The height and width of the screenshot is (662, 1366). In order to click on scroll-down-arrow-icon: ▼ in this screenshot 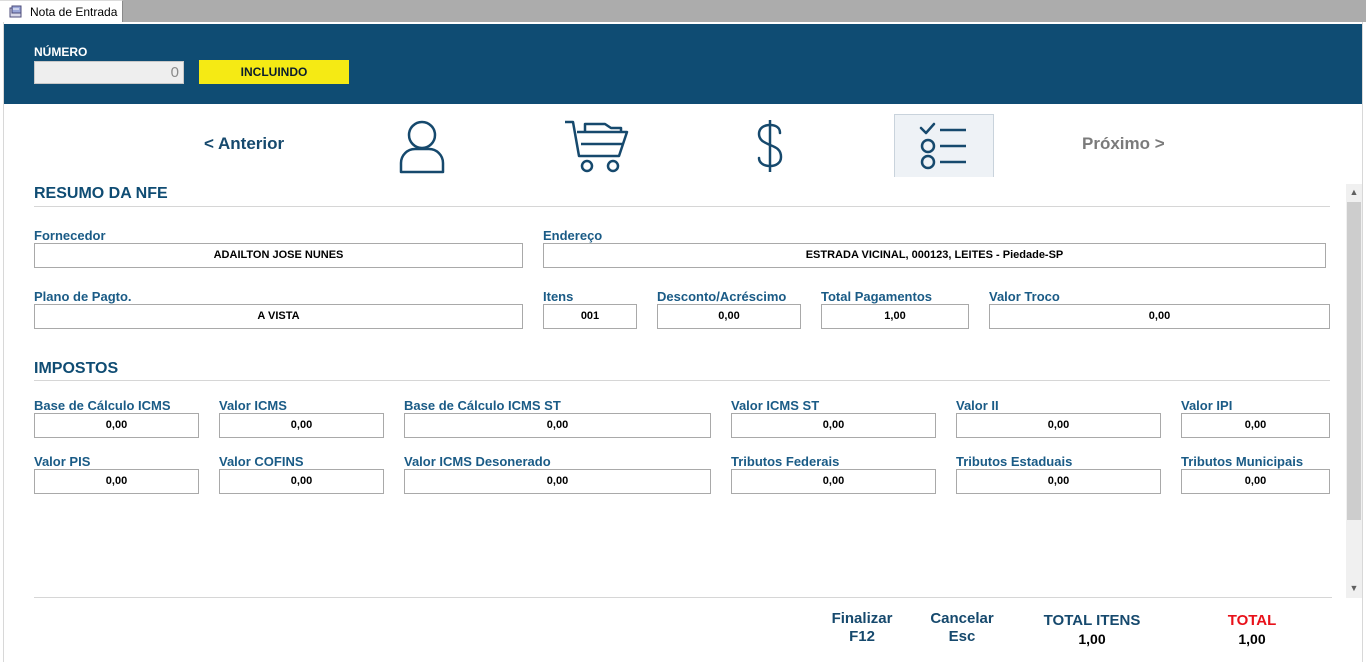, I will do `click(1354, 588)`.